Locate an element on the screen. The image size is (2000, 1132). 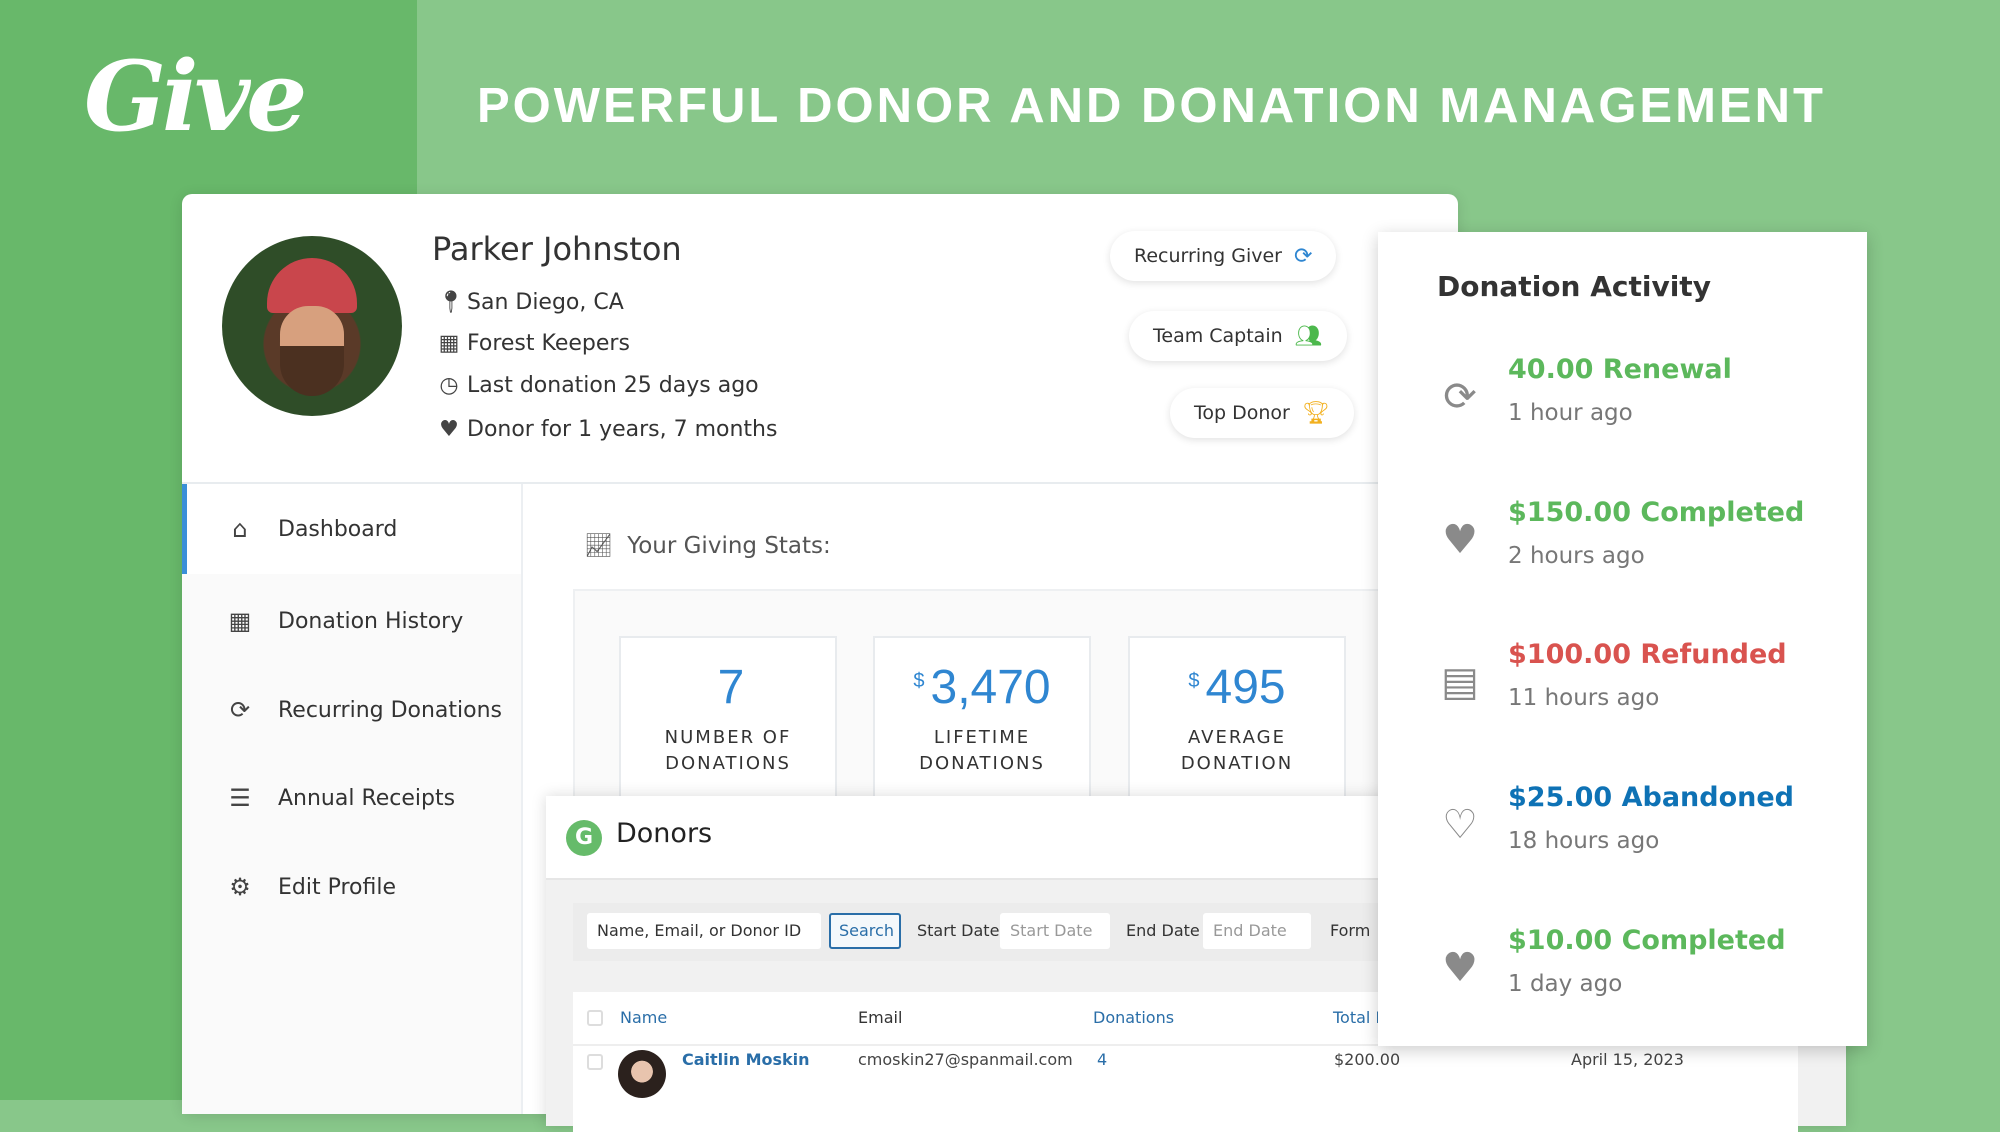
give-logo-icon: G is located at coordinates (584, 838).